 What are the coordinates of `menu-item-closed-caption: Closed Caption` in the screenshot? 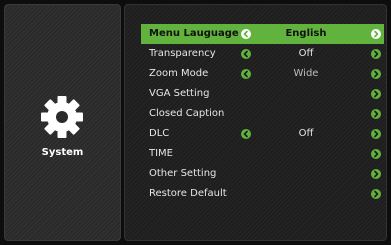 It's located at (262, 114).